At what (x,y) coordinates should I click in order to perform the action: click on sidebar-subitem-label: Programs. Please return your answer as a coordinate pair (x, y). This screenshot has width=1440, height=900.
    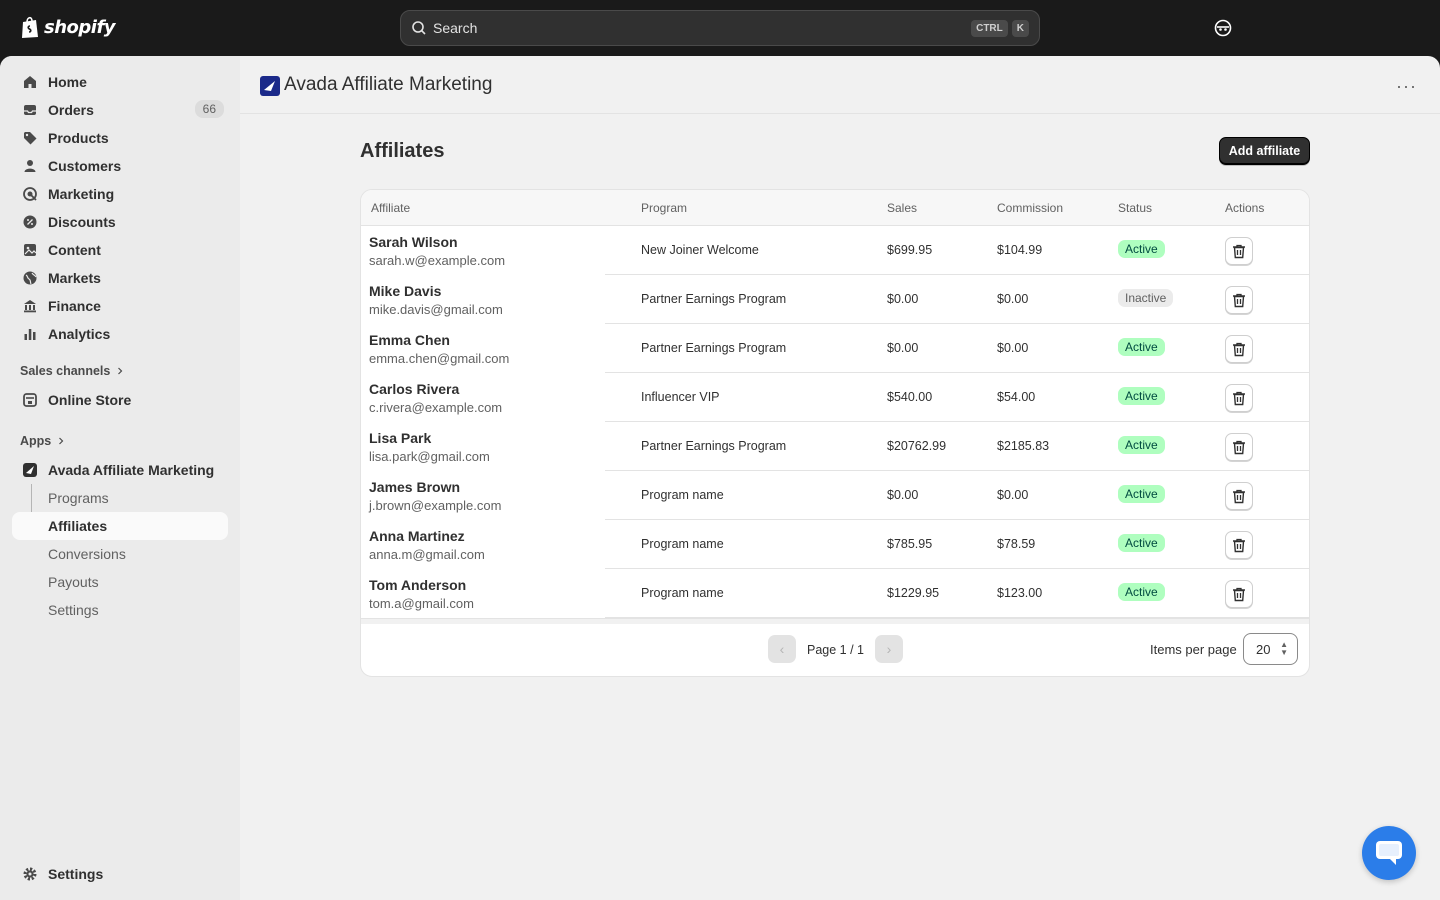
    Looking at the image, I should click on (78, 498).